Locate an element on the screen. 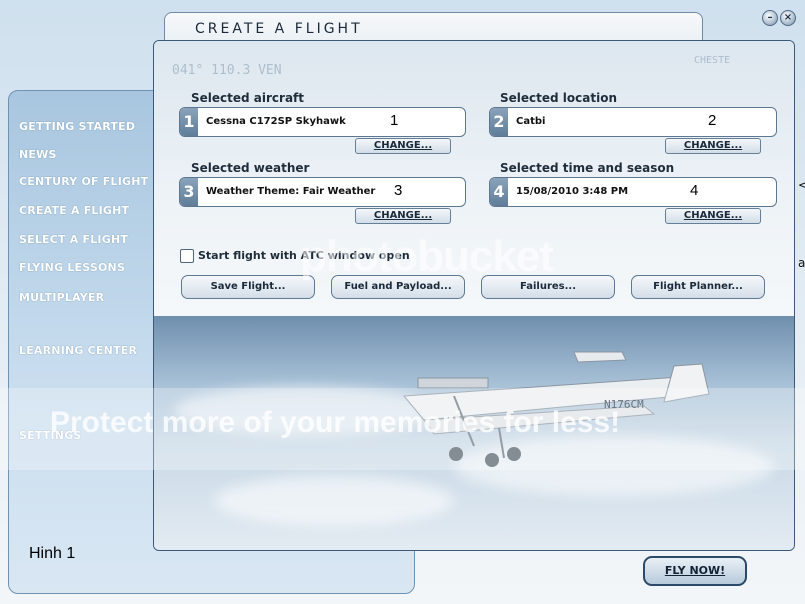  location-number-badge: 2 is located at coordinates (499, 122).